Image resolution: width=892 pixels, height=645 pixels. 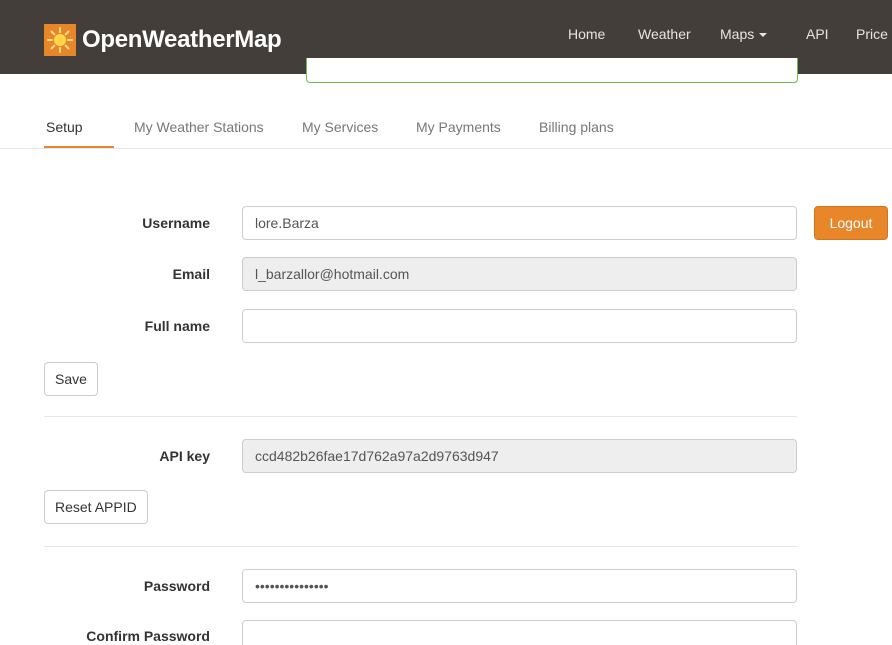 I want to click on confirm-password-field, so click(x=519, y=632).